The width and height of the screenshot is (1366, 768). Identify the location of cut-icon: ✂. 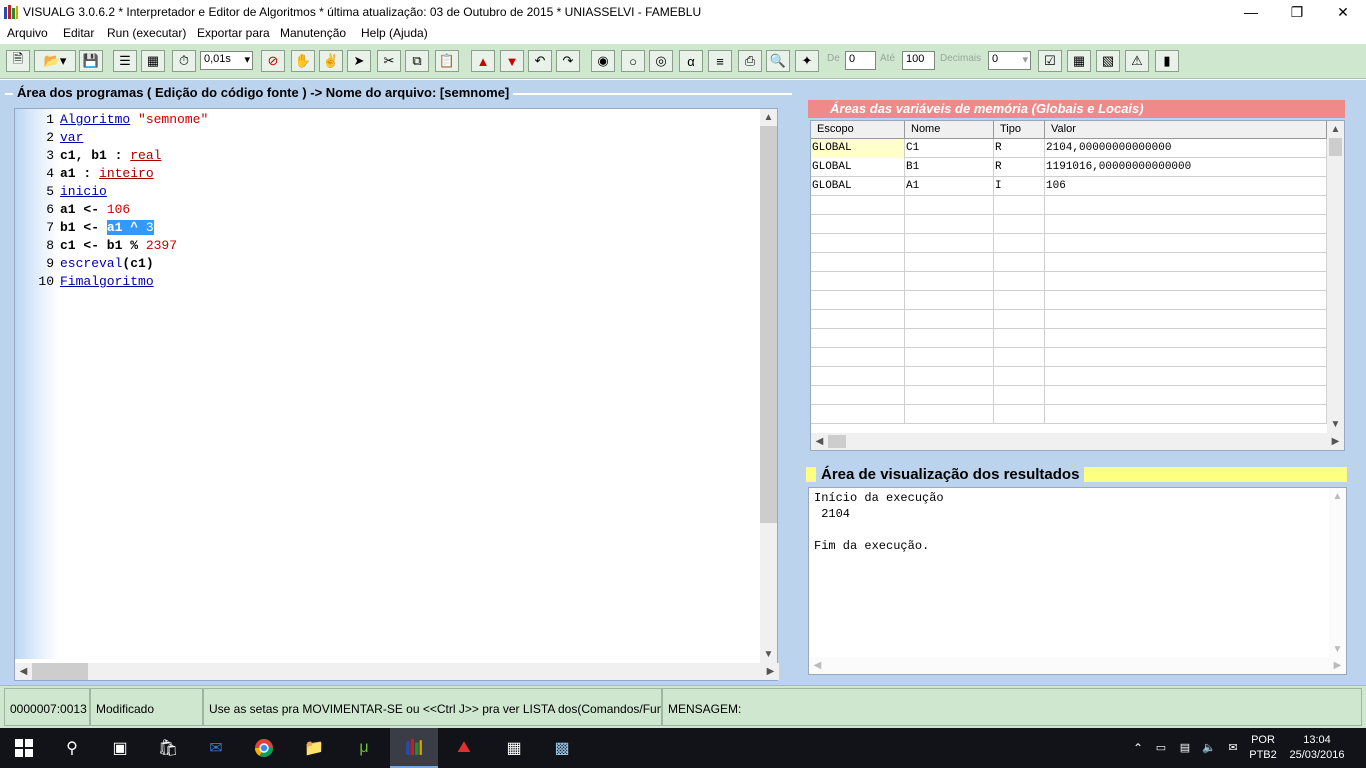
(389, 61).